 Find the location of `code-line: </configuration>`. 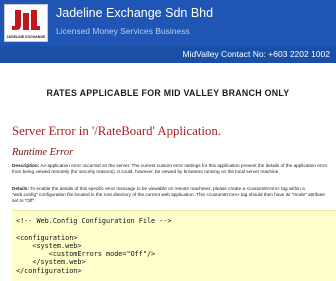

code-line: </configuration> is located at coordinates (49, 270).